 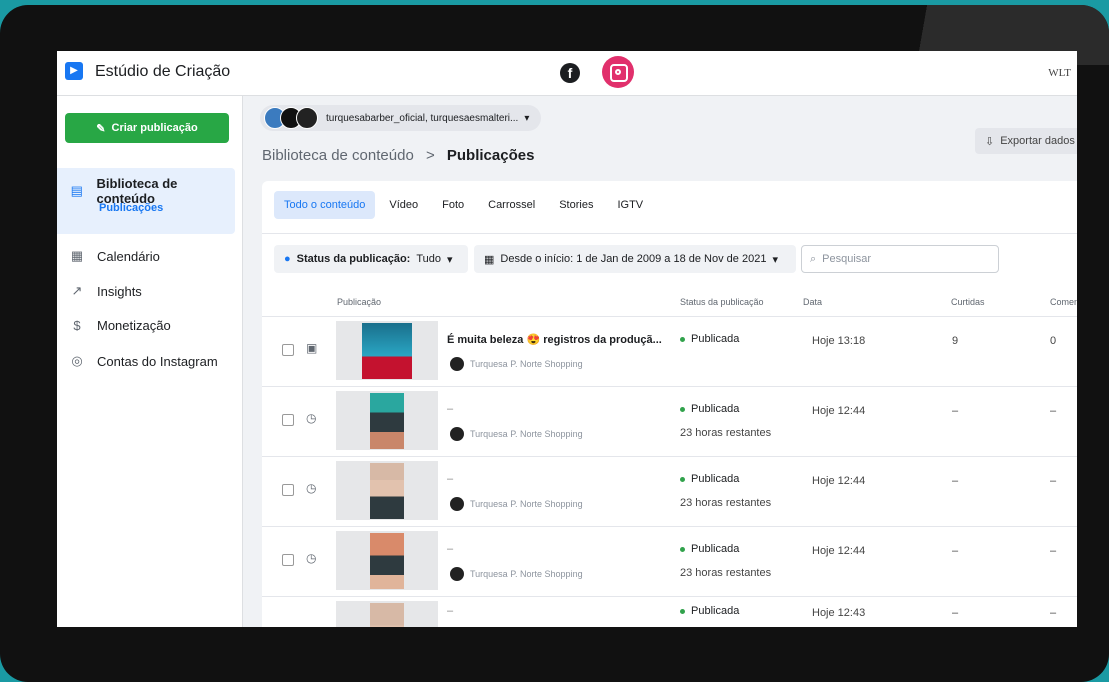 I want to click on facebook-icon: f, so click(x=570, y=73).